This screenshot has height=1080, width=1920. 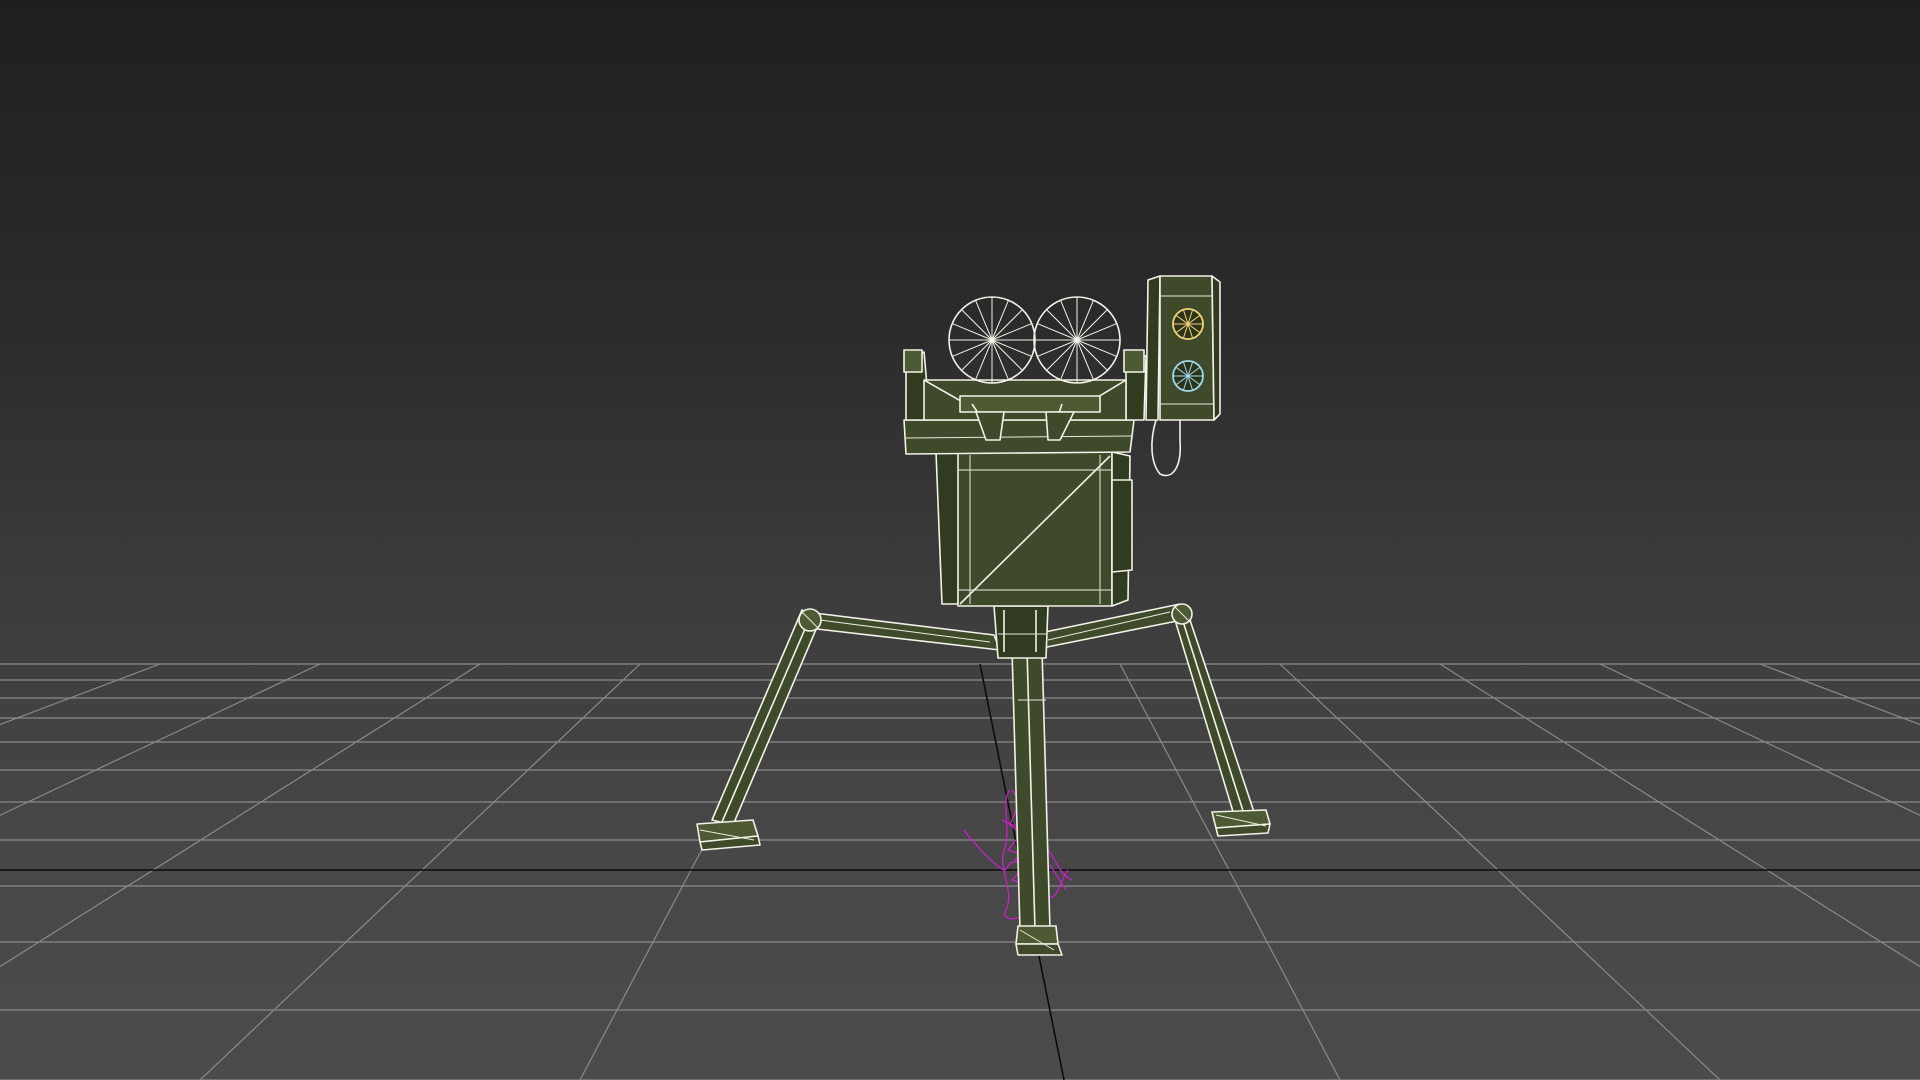 I want to click on body-box, so click(x=1034, y=529).